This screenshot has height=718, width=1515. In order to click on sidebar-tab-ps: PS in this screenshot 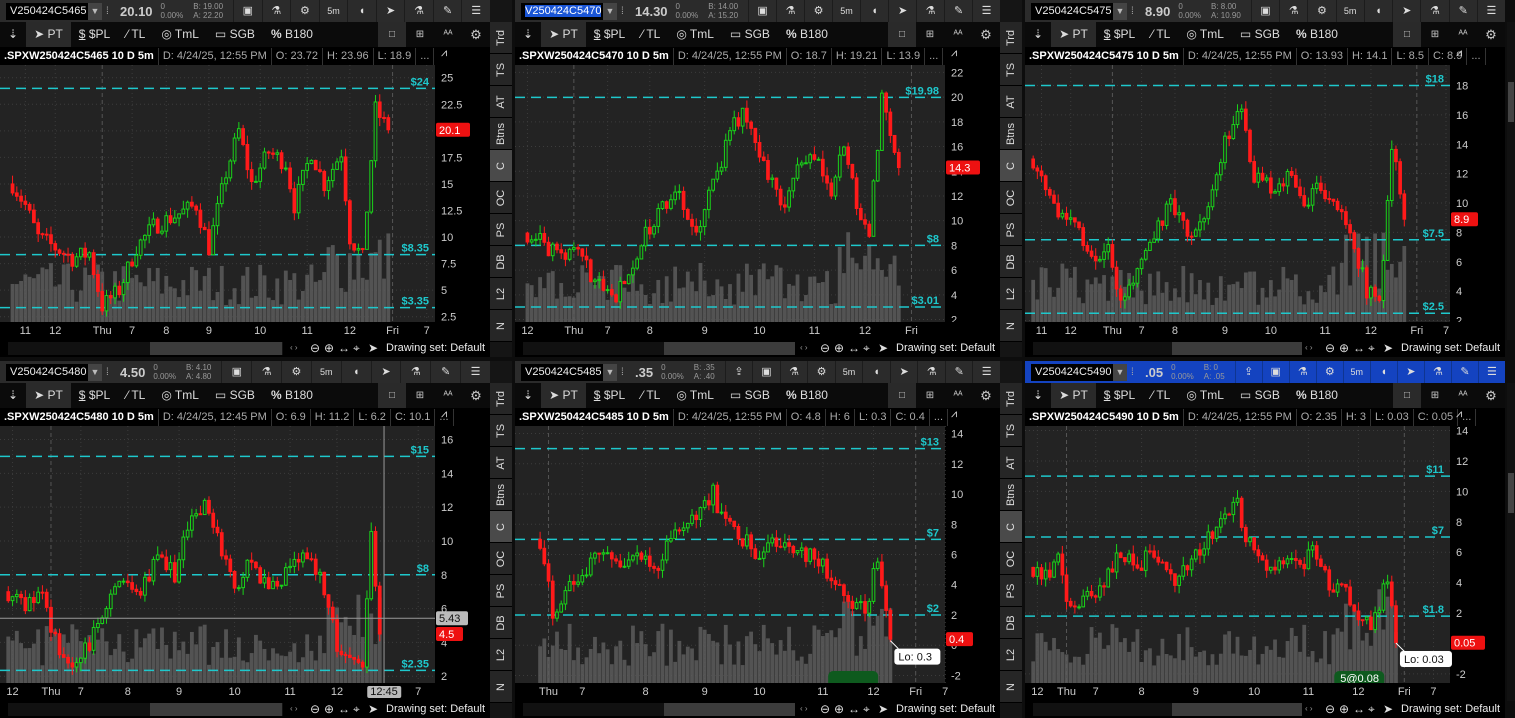, I will do `click(501, 230)`.